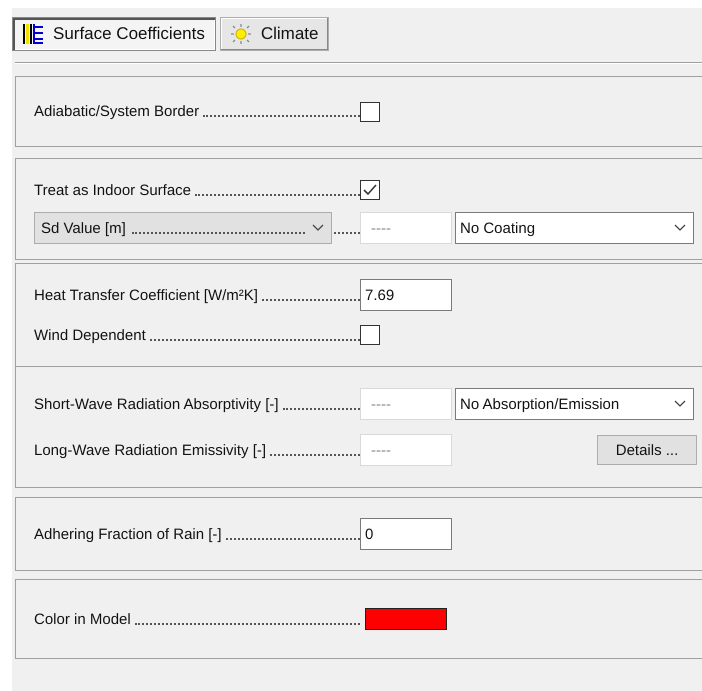  What do you see at coordinates (83, 619) in the screenshot?
I see `field-label: Color in Model` at bounding box center [83, 619].